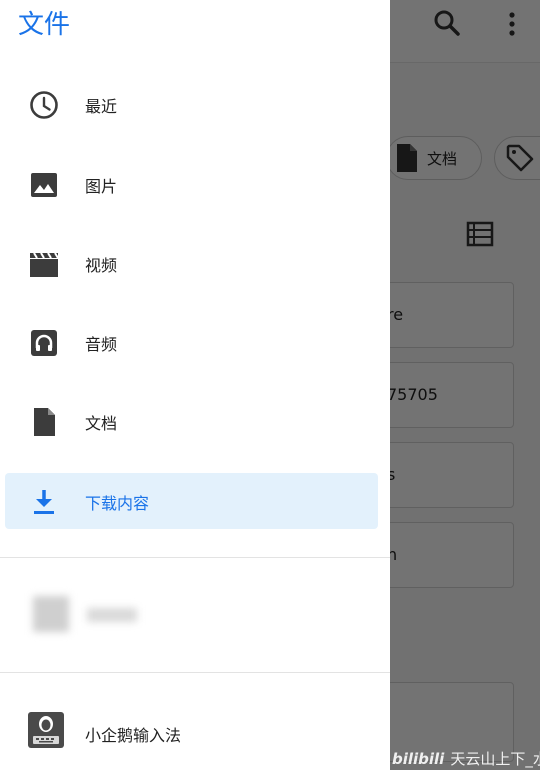 This screenshot has width=540, height=770. I want to click on watermark: bilibili 天云山上下_水墨, so click(466, 759).